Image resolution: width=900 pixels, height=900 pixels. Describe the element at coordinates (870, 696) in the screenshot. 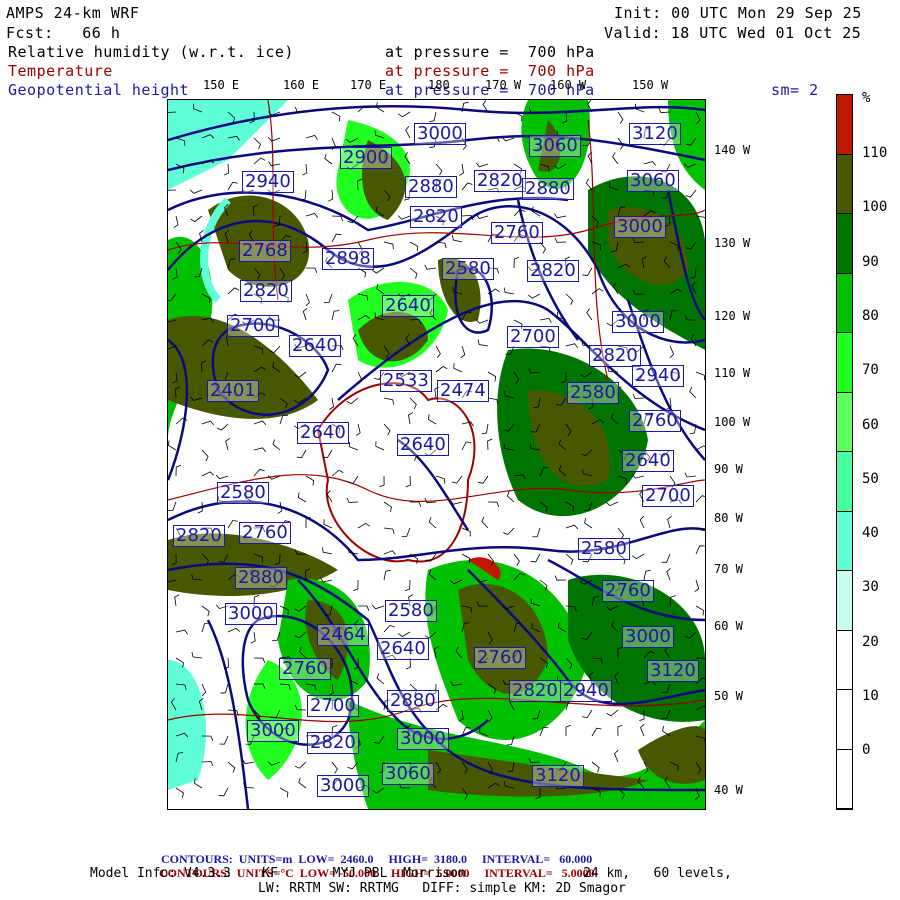

I see `colorbar-label: 10` at that location.